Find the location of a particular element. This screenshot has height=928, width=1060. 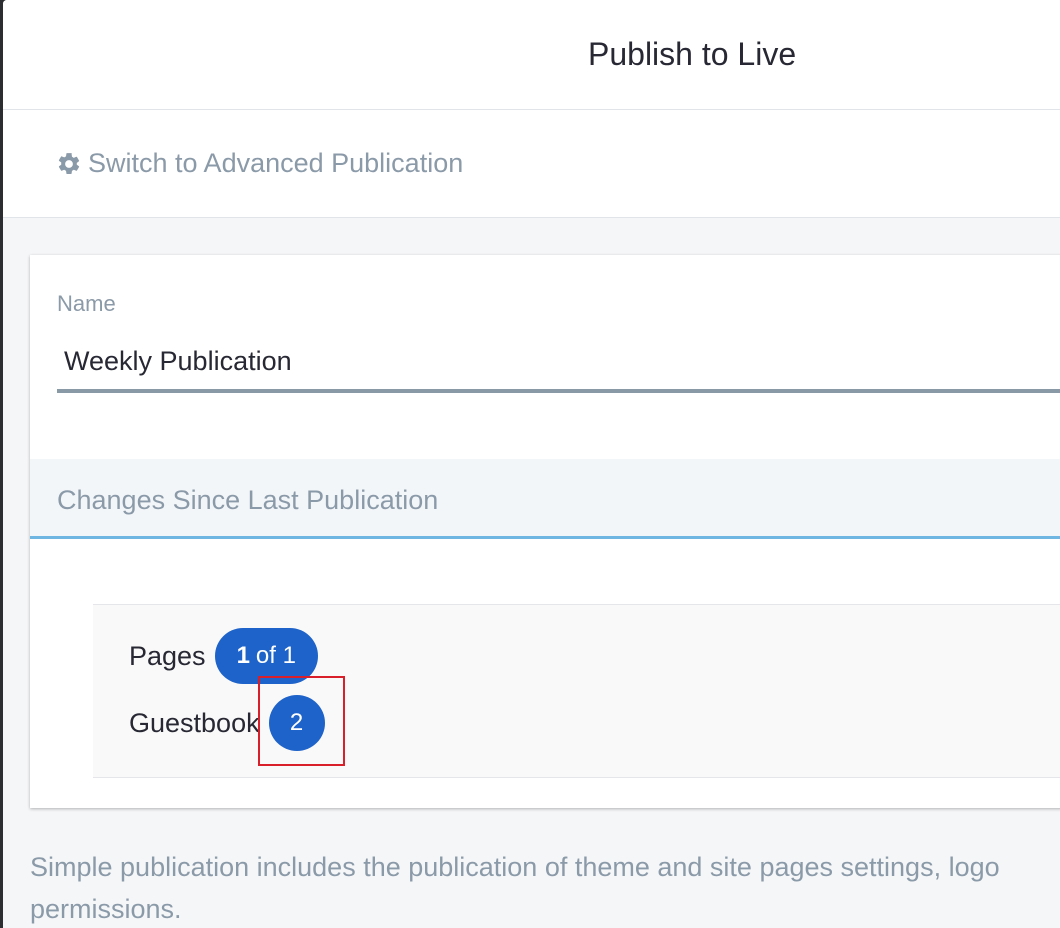

list-item-guestbook: Guestbook 2 is located at coordinates (227, 723).